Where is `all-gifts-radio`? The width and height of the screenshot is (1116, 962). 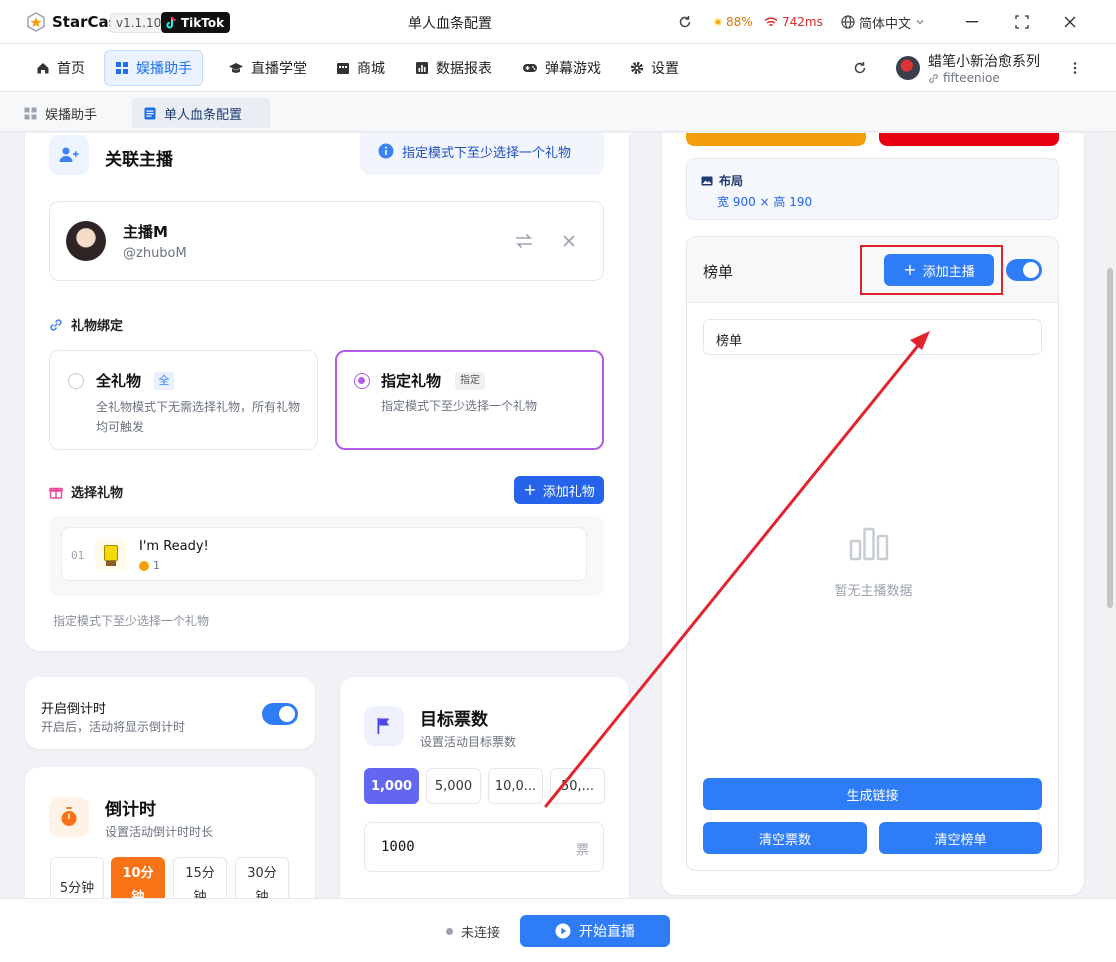 all-gifts-radio is located at coordinates (76, 381).